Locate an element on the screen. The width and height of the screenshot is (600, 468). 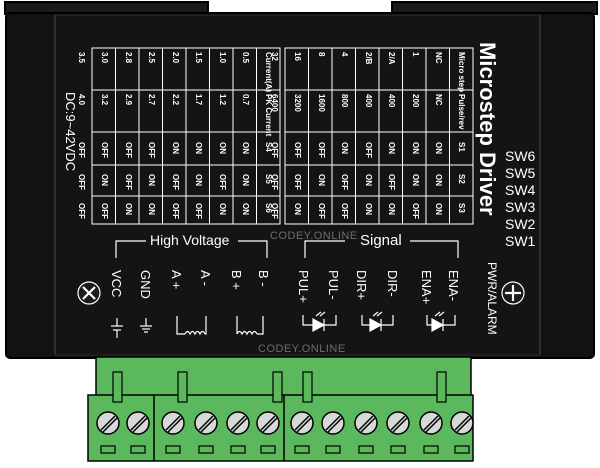
current-table-cell: 2.5 is located at coordinates (151, 58).